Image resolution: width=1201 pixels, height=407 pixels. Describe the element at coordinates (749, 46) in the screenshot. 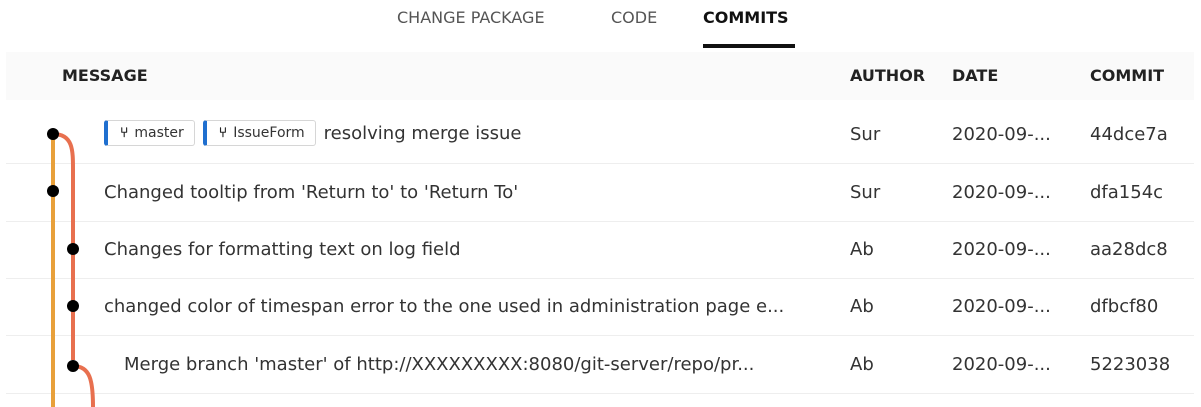

I see `active-tab-indicator` at that location.